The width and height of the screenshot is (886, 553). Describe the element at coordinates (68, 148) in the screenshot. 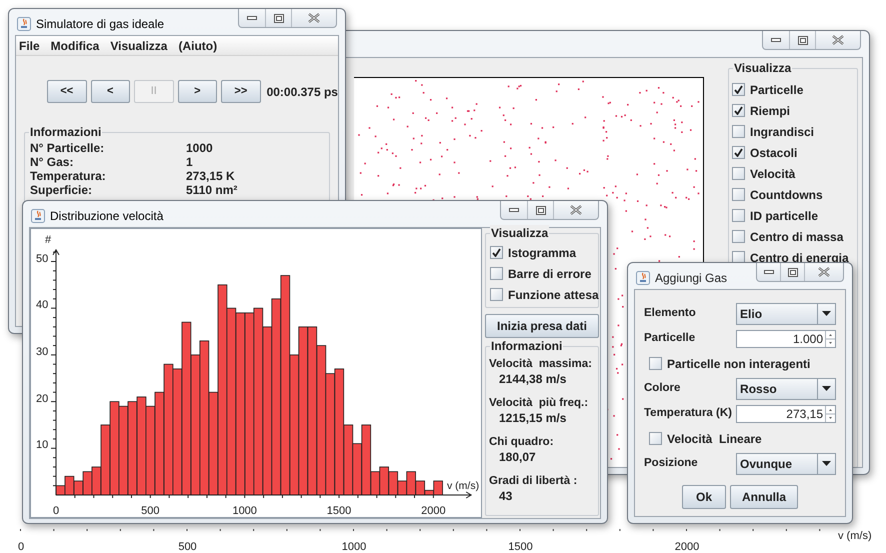

I see `info-label: N° Particelle:` at that location.